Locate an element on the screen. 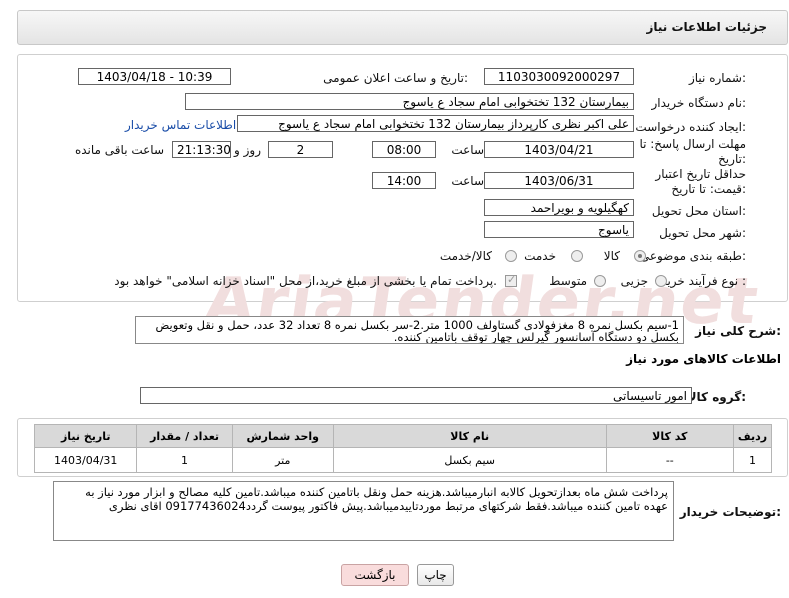  city-label: شهر محل تحویل: is located at coordinates (702, 233).